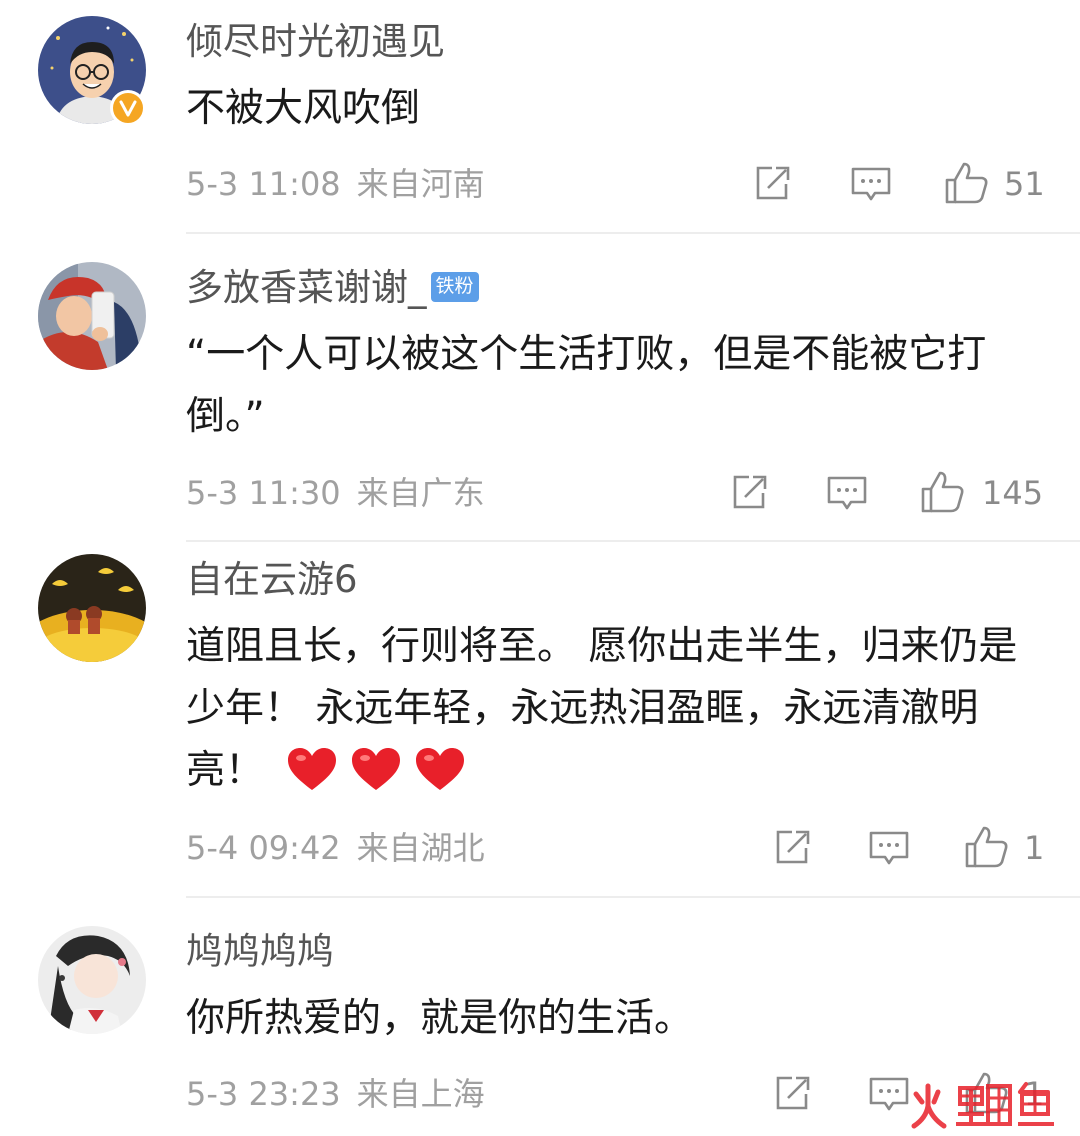  I want to click on comment-location: 来自广东, so click(420, 493).